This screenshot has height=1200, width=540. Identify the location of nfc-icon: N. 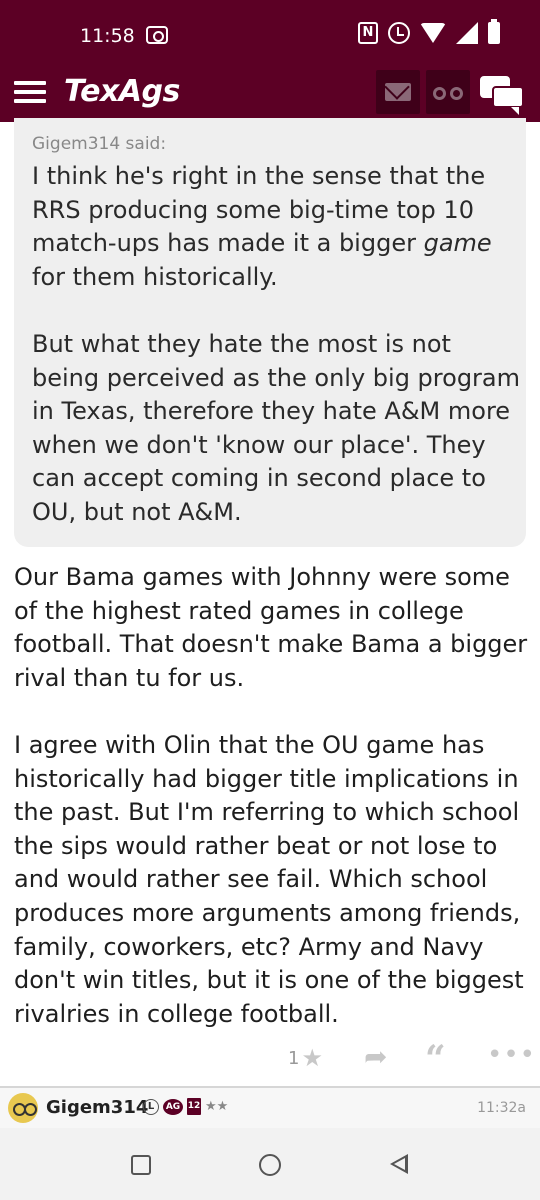
(368, 33).